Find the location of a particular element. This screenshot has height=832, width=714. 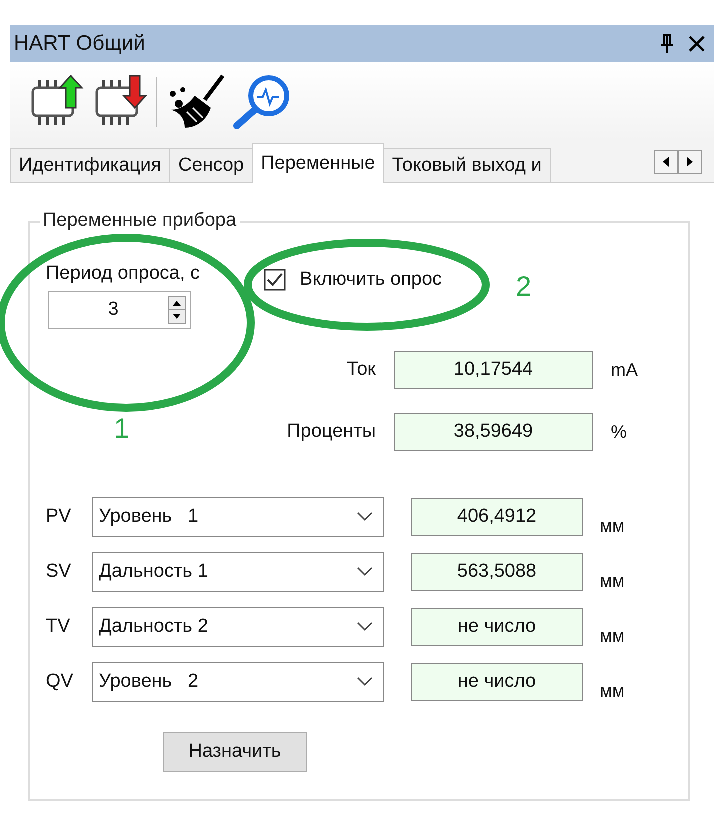

scroll-right-button is located at coordinates (690, 162).